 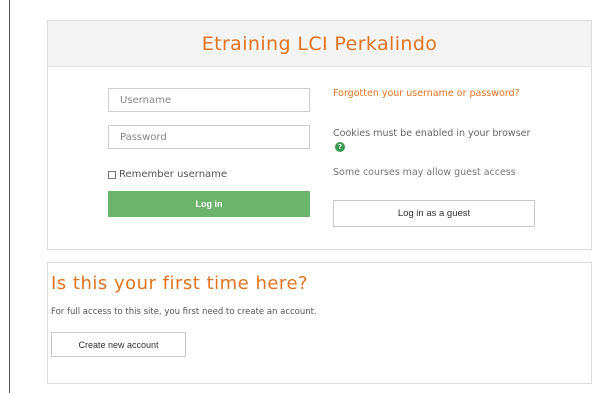 What do you see at coordinates (424, 172) in the screenshot?
I see `guest-note: Some courses may allow guest access` at bounding box center [424, 172].